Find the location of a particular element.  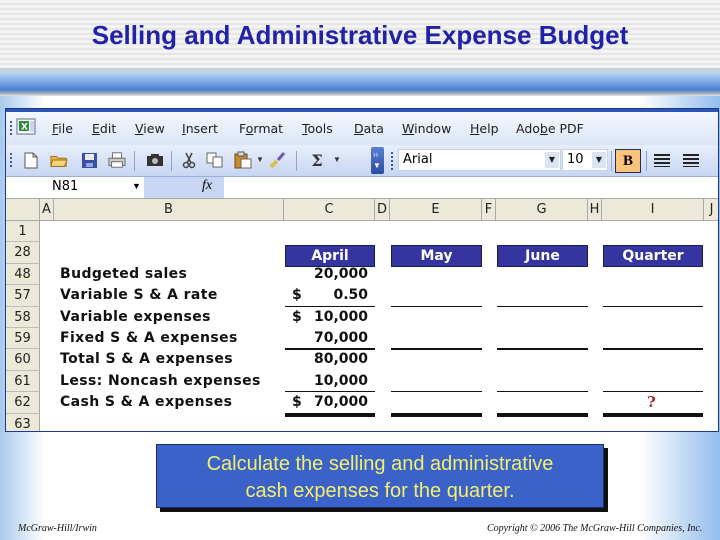

callout-line-1: Calculate the selling and administrative is located at coordinates (380, 464).